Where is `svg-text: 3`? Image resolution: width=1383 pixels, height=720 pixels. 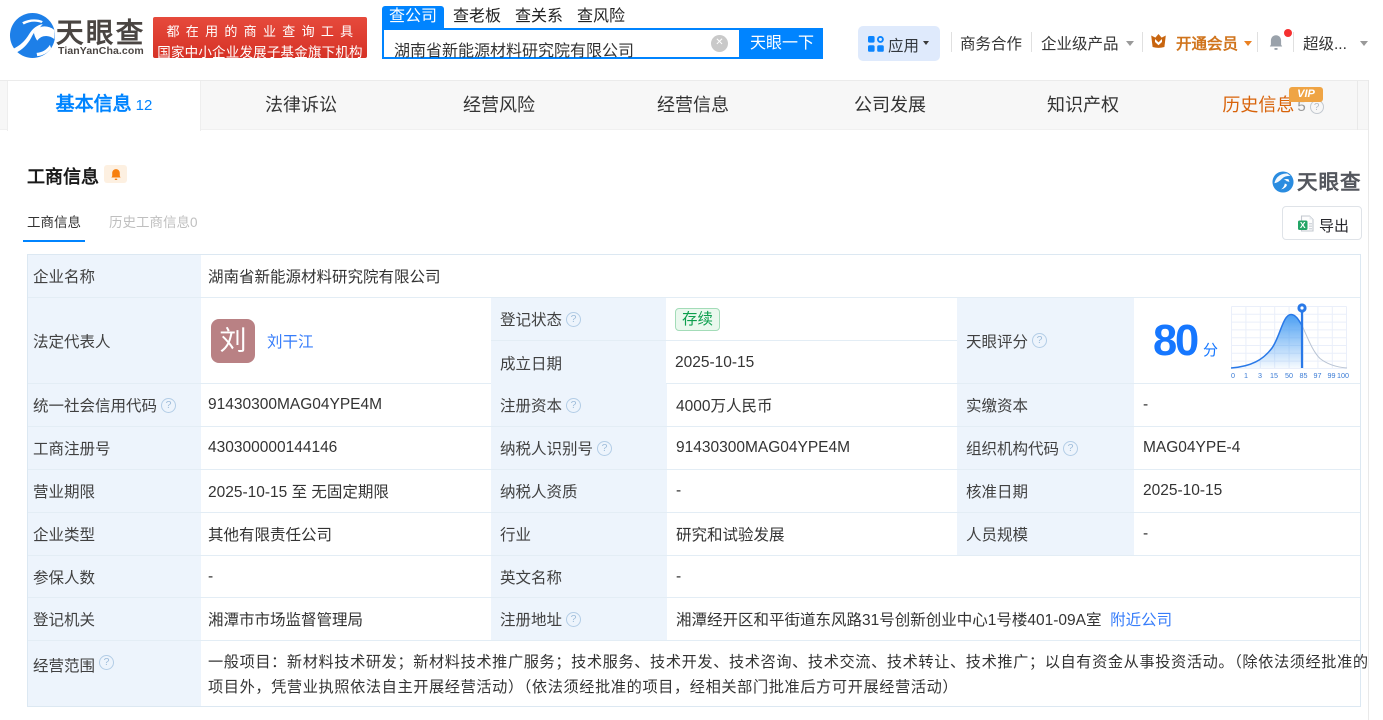
svg-text: 3 is located at coordinates (1260, 375).